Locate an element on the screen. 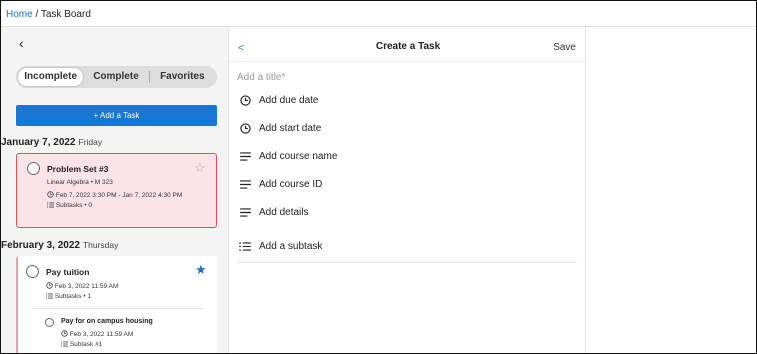 Image resolution: width=757 pixels, height=354 pixels. date-header: February 3, 2022 Thursday is located at coordinates (59, 245).